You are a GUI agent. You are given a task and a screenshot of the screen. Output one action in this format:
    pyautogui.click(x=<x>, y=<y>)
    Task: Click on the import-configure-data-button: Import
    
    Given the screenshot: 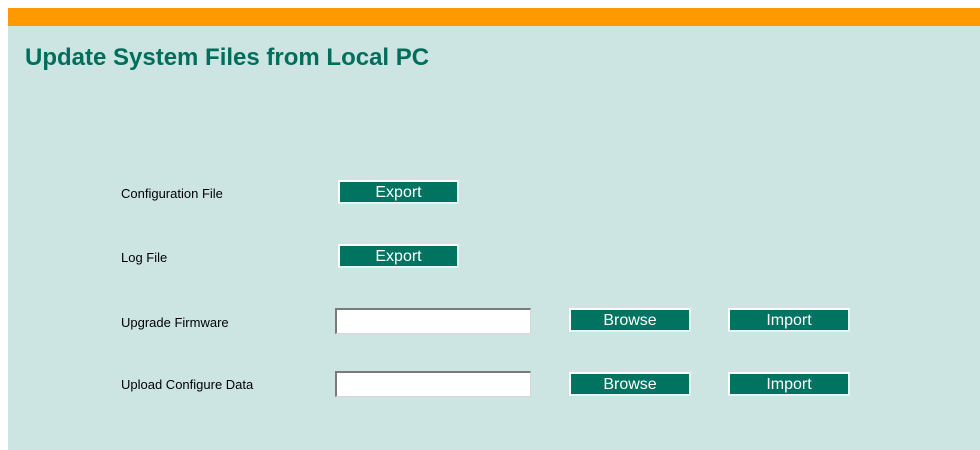 What is the action you would take?
    pyautogui.click(x=789, y=384)
    